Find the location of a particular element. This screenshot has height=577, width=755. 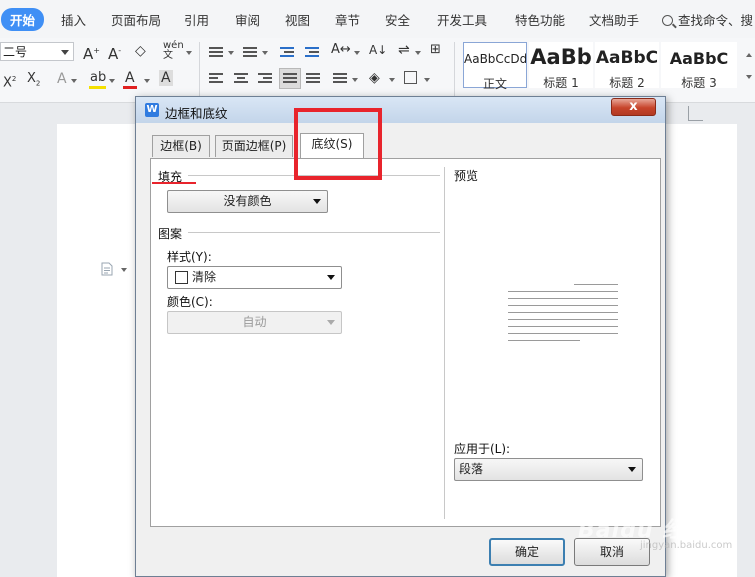

paragraph-layout-icon is located at coordinates (107, 269).